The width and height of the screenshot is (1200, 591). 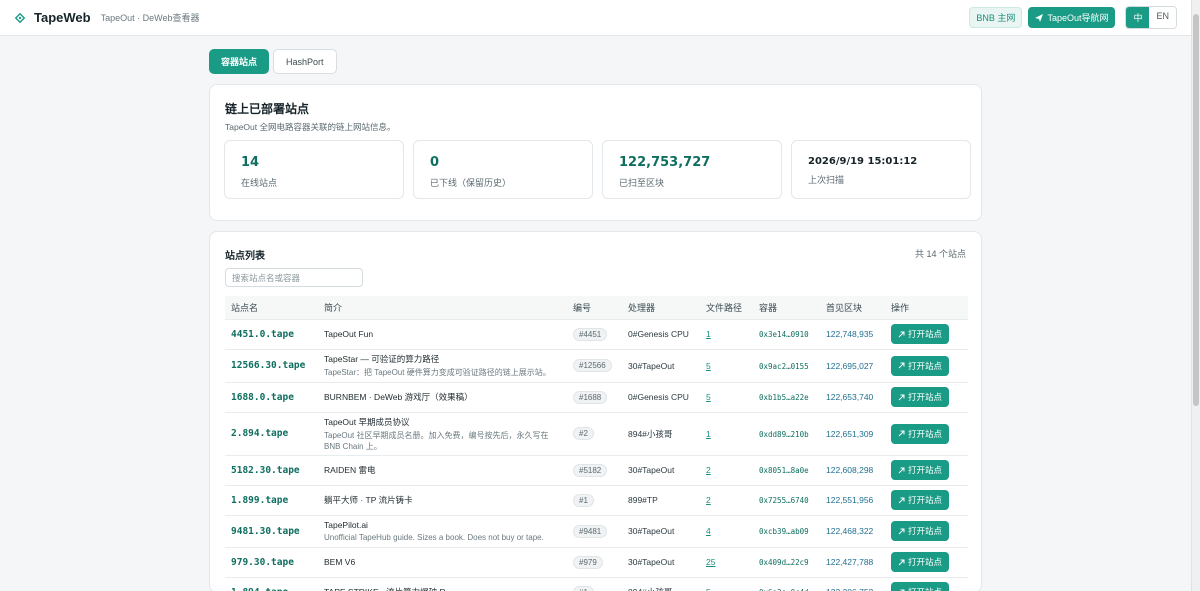 I want to click on site-name-link: 2.894.tape, so click(x=259, y=433).